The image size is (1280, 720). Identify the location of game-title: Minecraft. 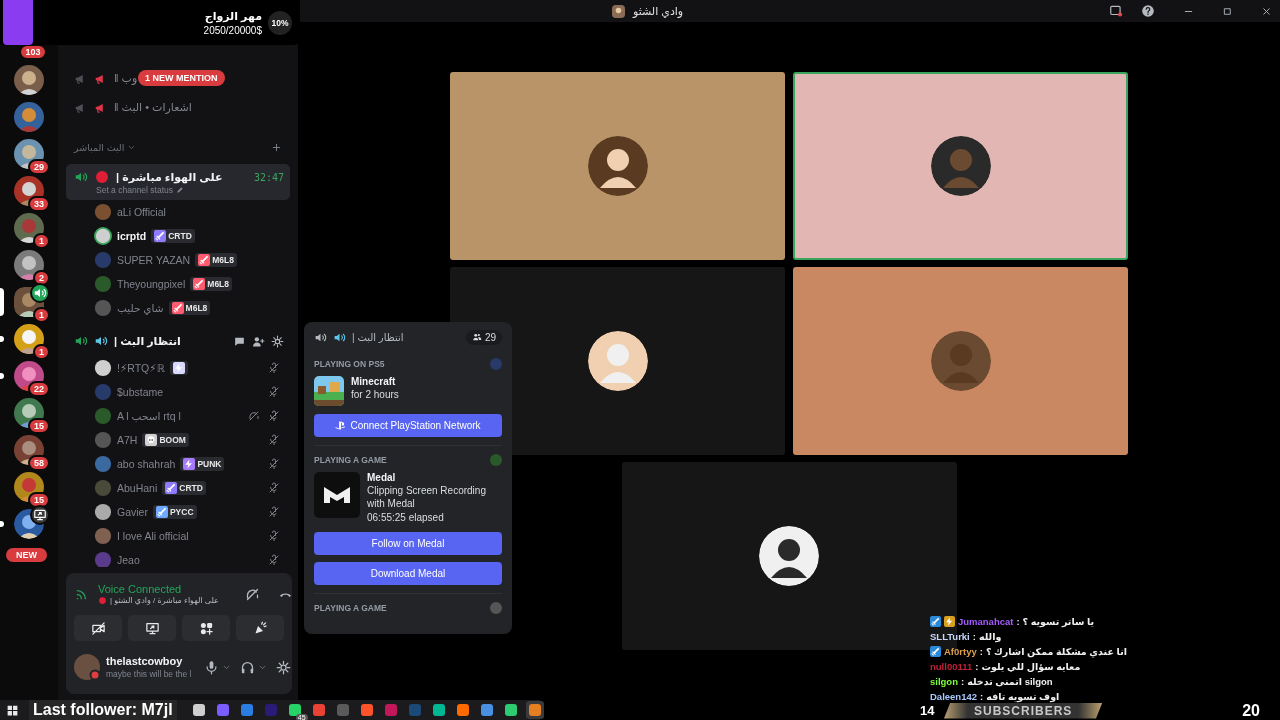
(374, 381).